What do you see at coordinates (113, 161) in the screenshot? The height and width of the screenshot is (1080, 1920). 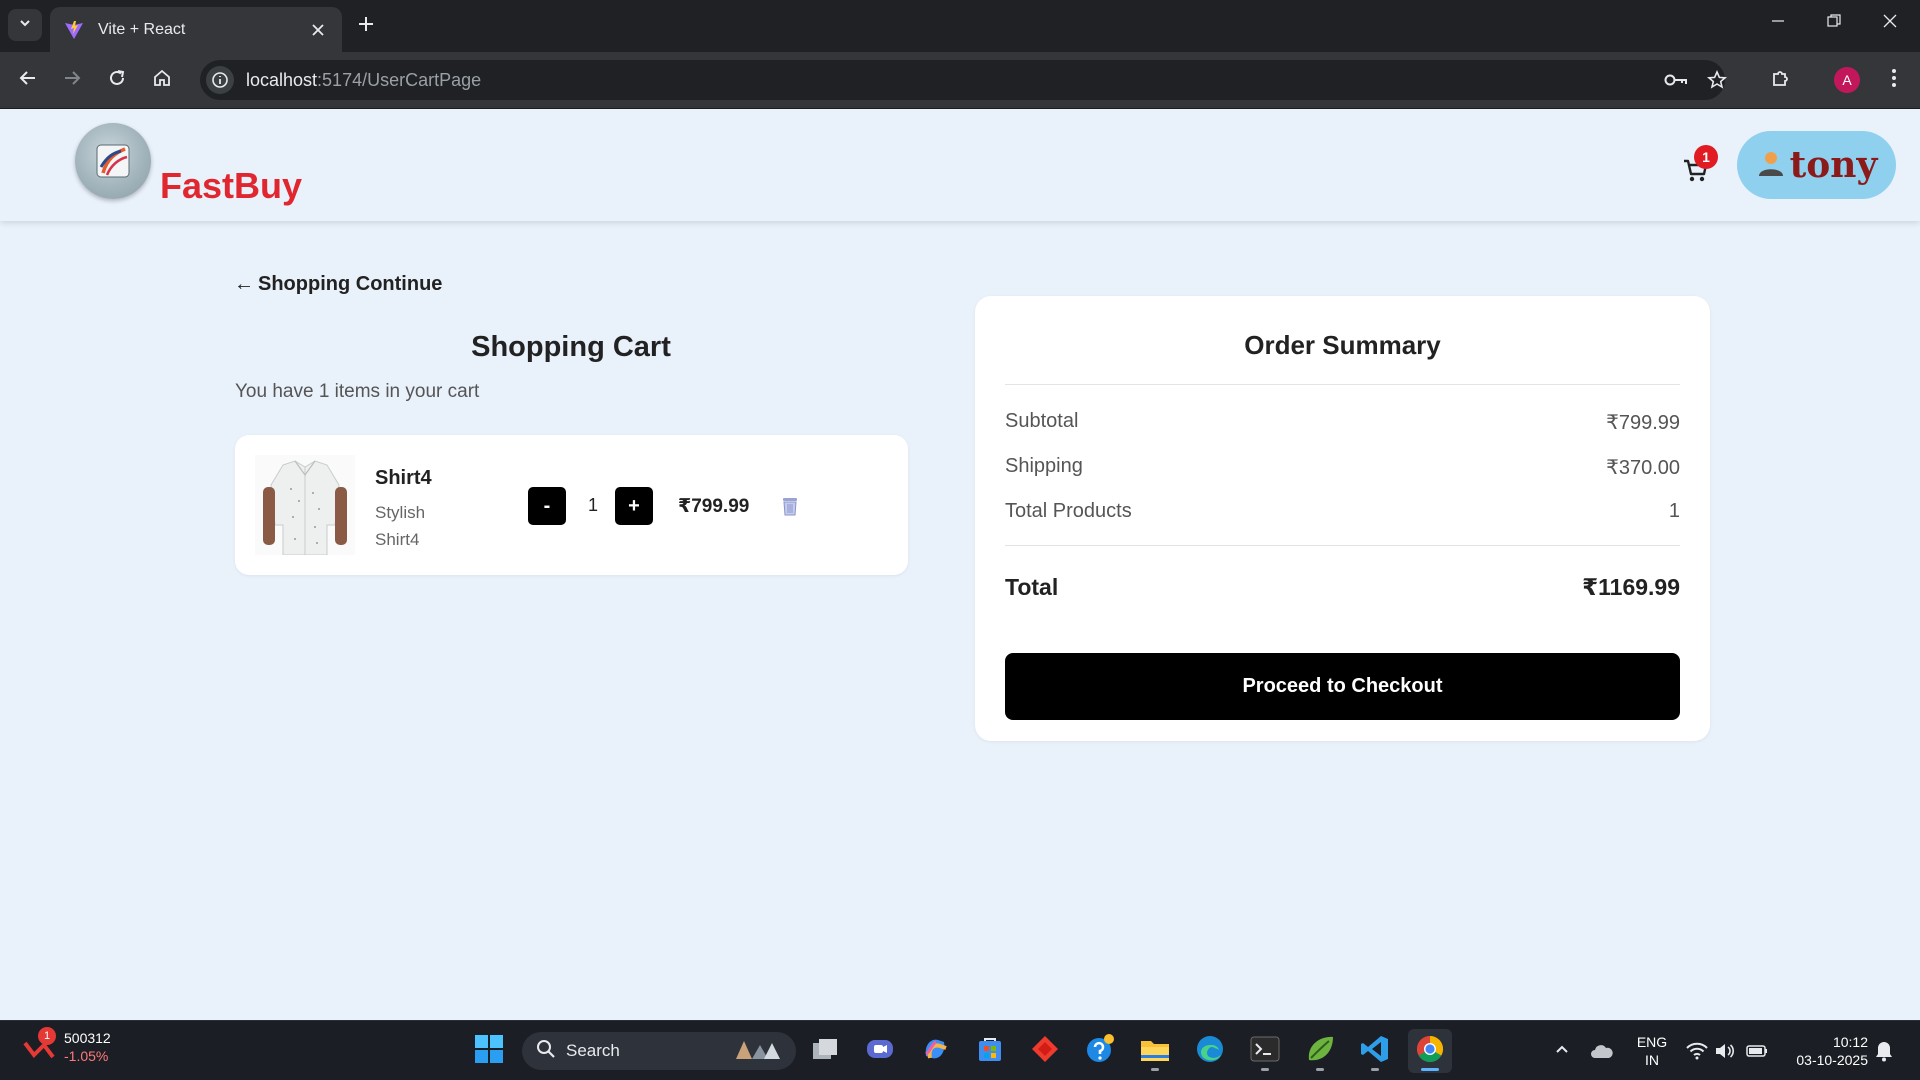 I see `fastbuy-logo` at bounding box center [113, 161].